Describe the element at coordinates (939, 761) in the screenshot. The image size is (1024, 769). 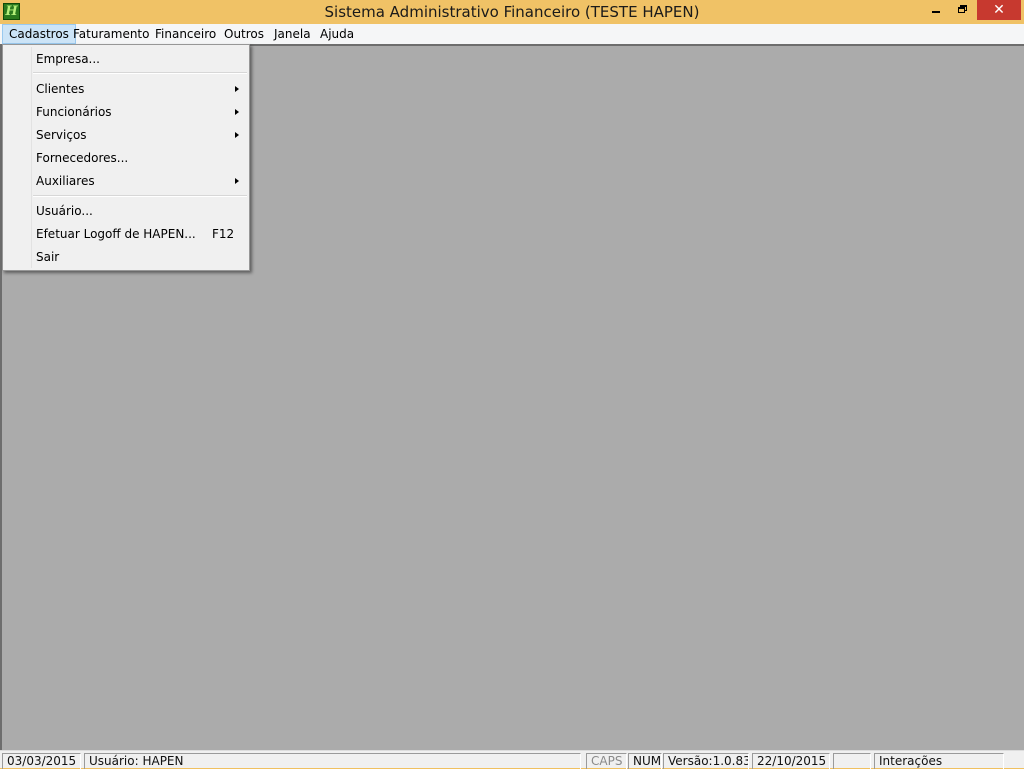
I see `status-interacoes: Interações` at that location.